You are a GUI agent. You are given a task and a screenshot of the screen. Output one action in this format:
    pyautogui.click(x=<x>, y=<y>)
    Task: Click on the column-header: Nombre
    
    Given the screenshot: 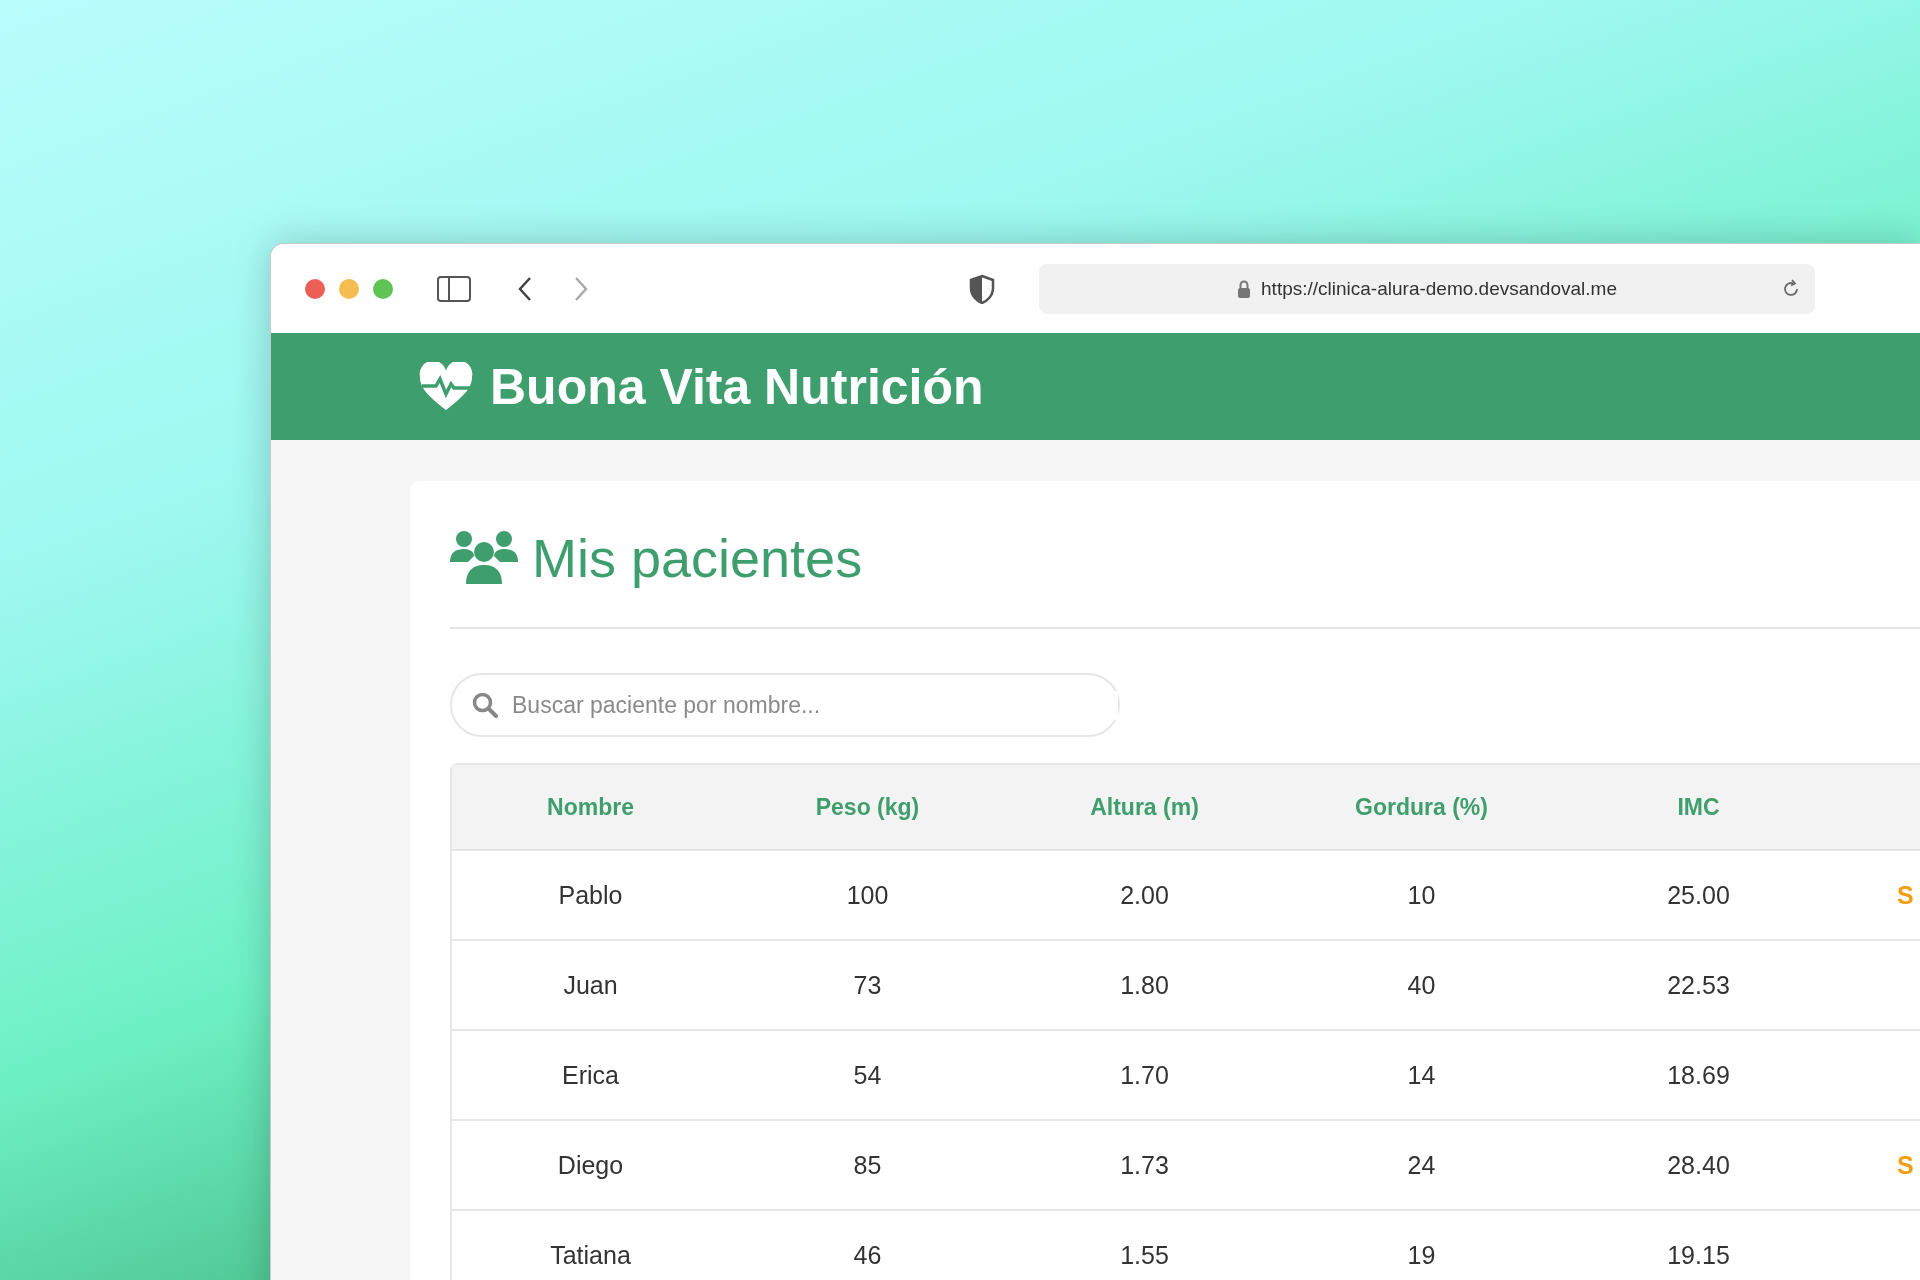 What is the action you would take?
    pyautogui.click(x=590, y=807)
    